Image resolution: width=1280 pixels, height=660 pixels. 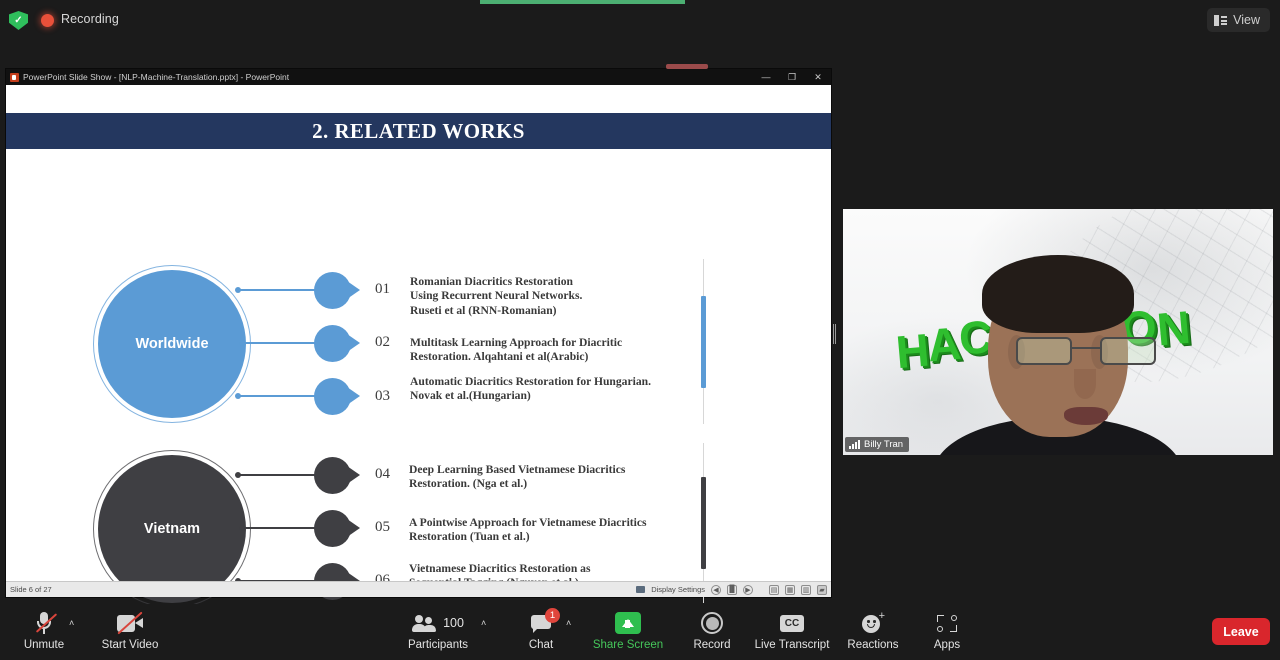 I want to click on glasses-lens-left, so click(x=1044, y=351).